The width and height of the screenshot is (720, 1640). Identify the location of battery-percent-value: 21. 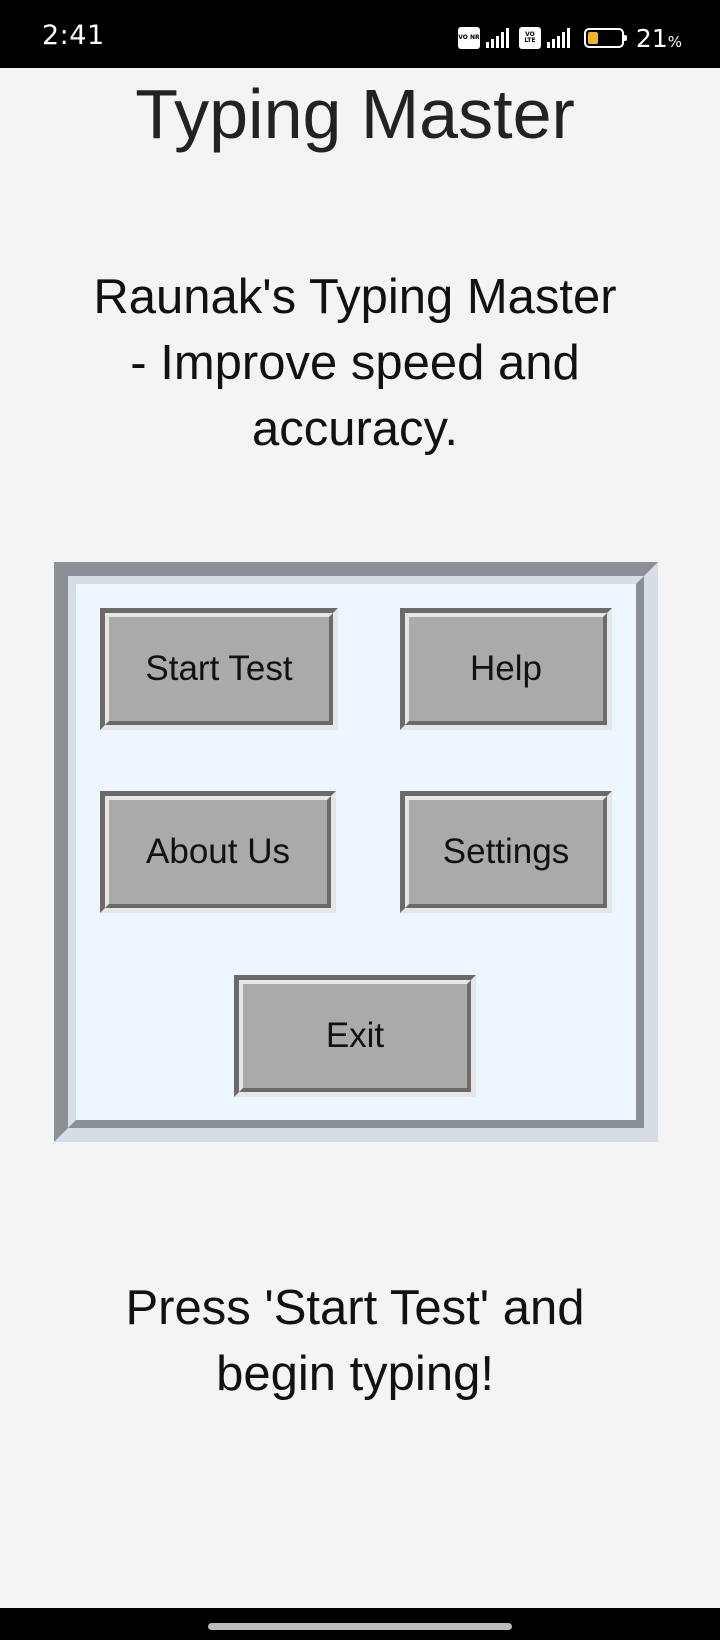
(651, 38).